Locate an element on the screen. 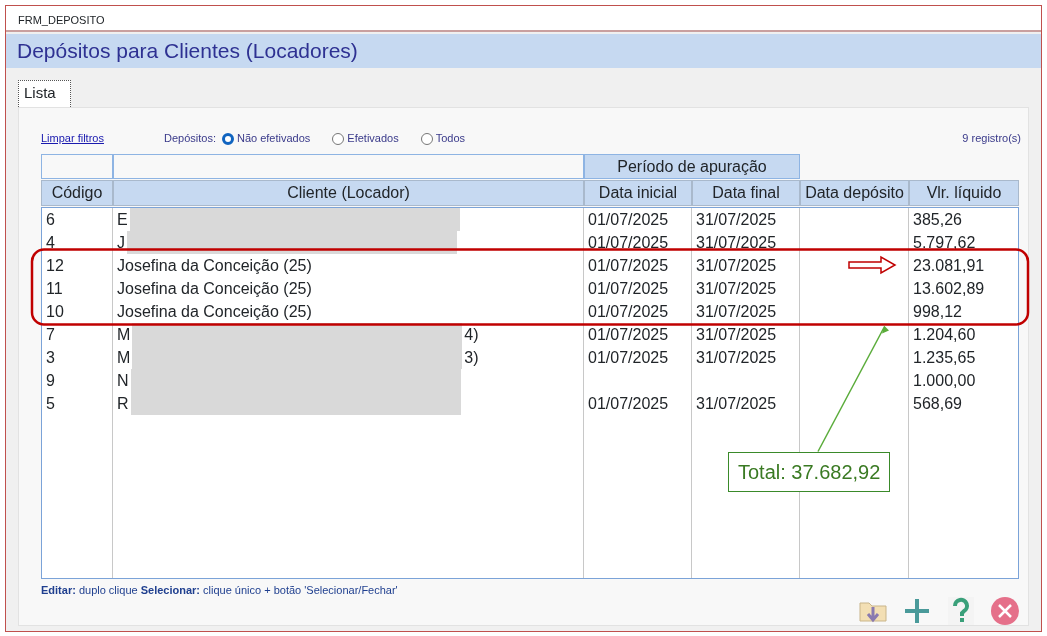 The width and height of the screenshot is (1047, 636). arrow-annotation is located at coordinates (872, 265).